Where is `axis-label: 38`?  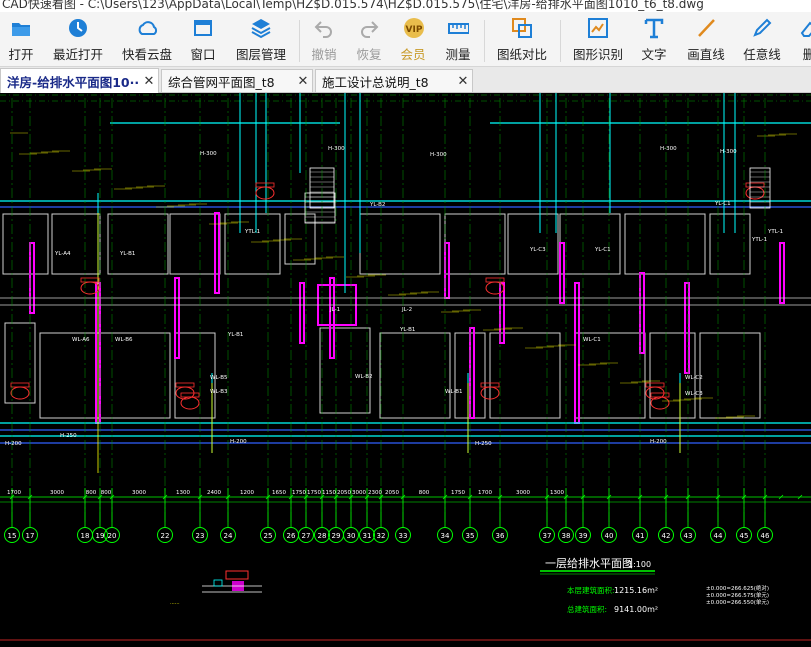 axis-label: 38 is located at coordinates (566, 536).